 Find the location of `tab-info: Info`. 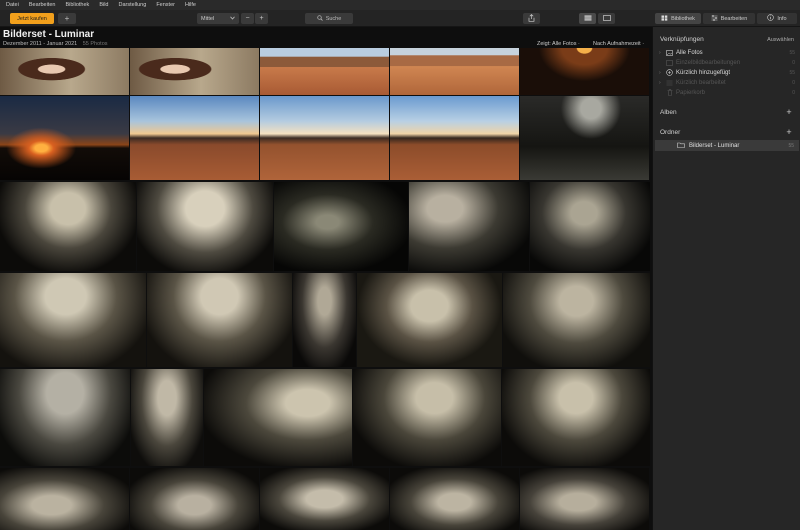

tab-info: Info is located at coordinates (777, 18).